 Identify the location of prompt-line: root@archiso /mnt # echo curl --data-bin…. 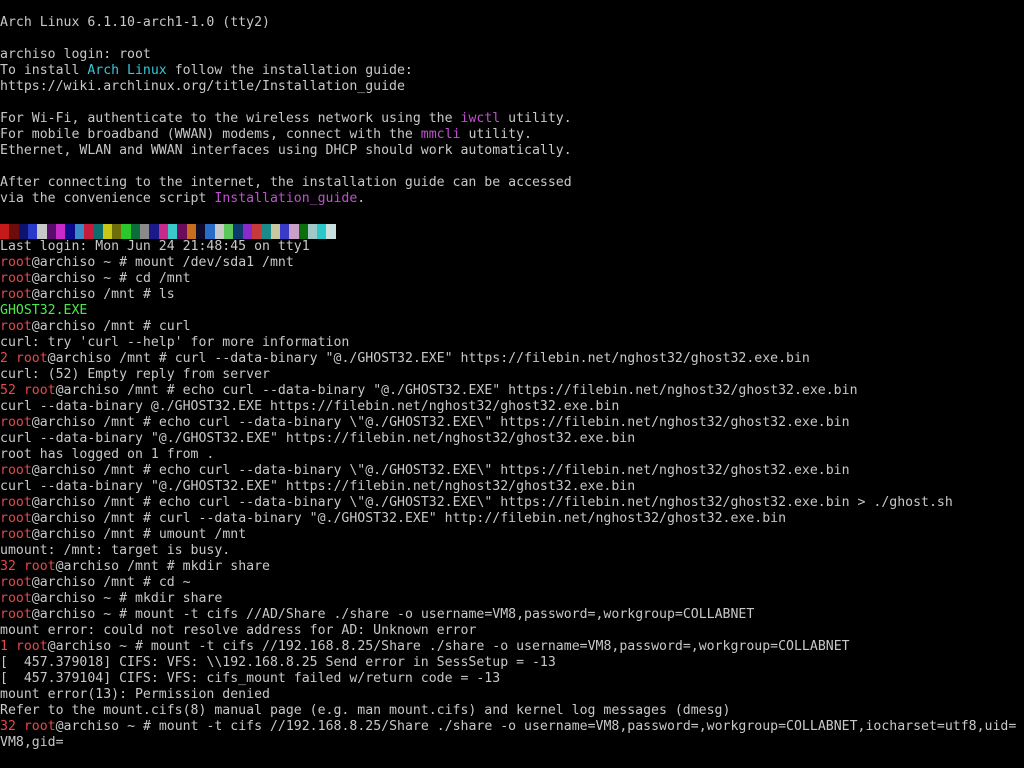
(512, 471).